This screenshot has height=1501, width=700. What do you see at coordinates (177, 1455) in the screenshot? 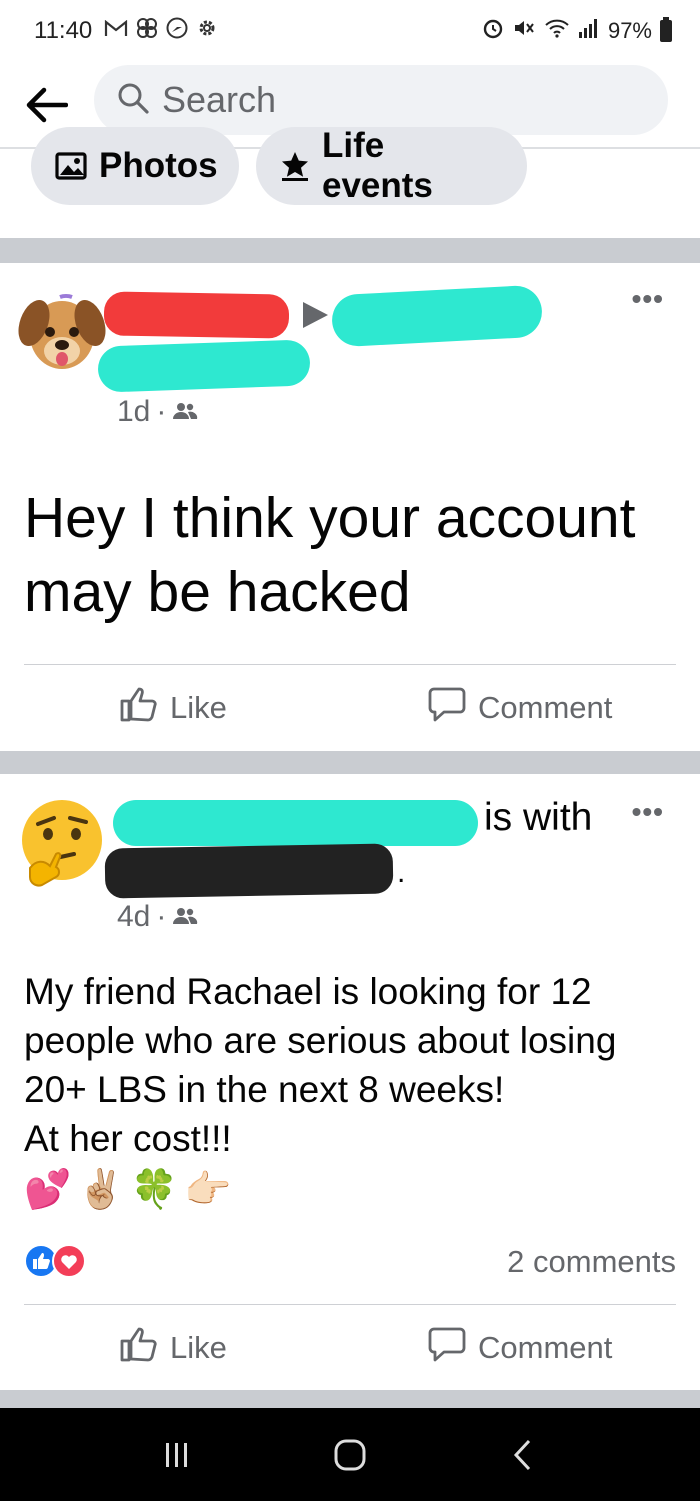
I see `recent-apps-icon` at bounding box center [177, 1455].